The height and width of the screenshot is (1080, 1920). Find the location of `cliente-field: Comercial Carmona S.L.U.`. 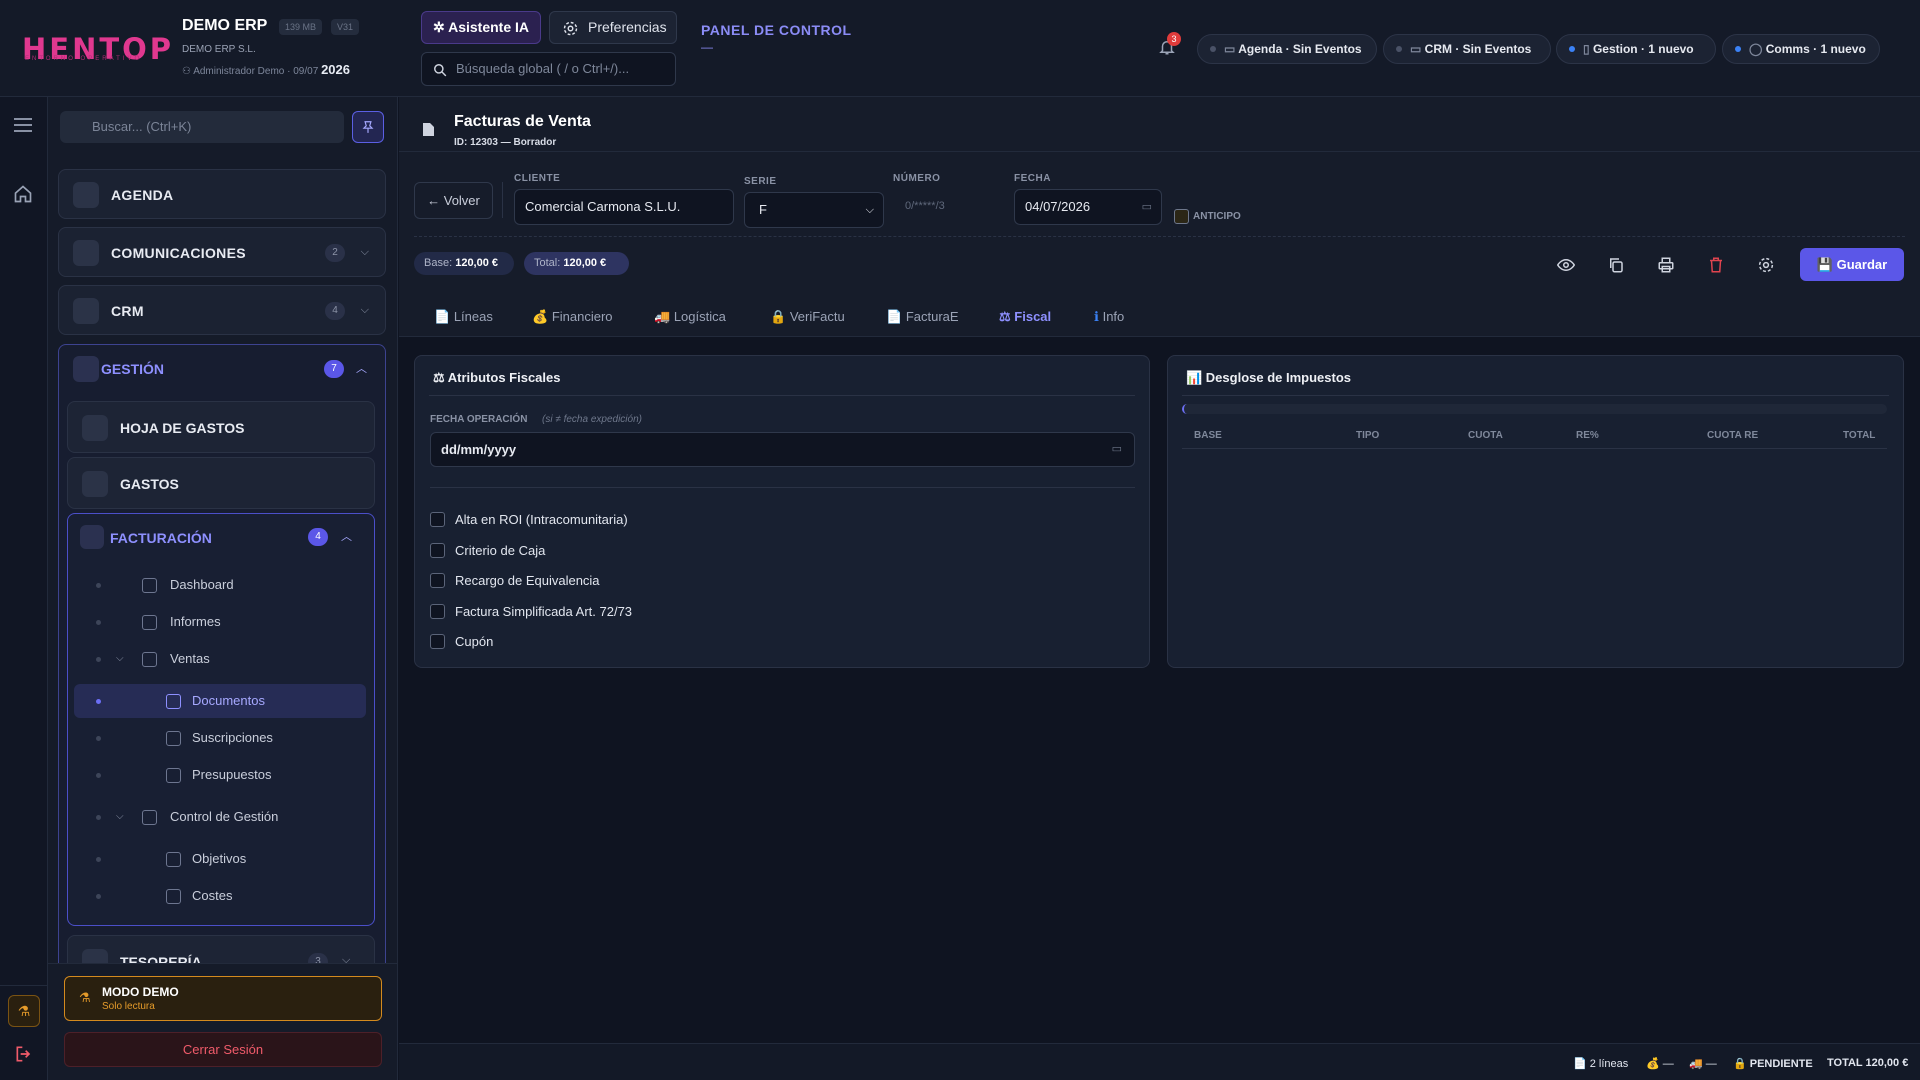

cliente-field: Comercial Carmona S.L.U. is located at coordinates (624, 207).